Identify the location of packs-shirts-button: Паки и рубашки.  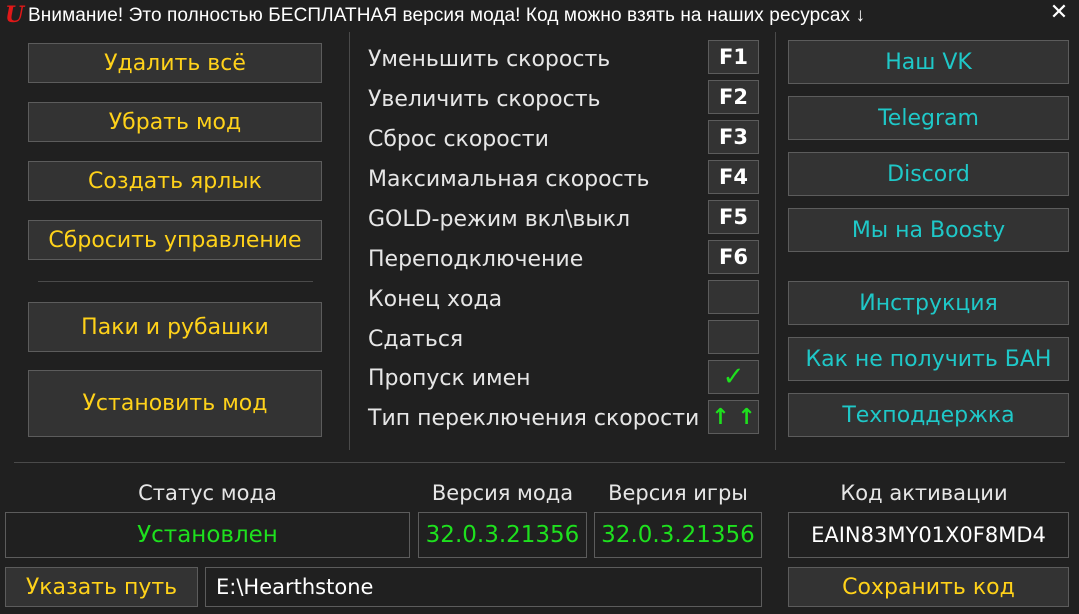
(175, 327).